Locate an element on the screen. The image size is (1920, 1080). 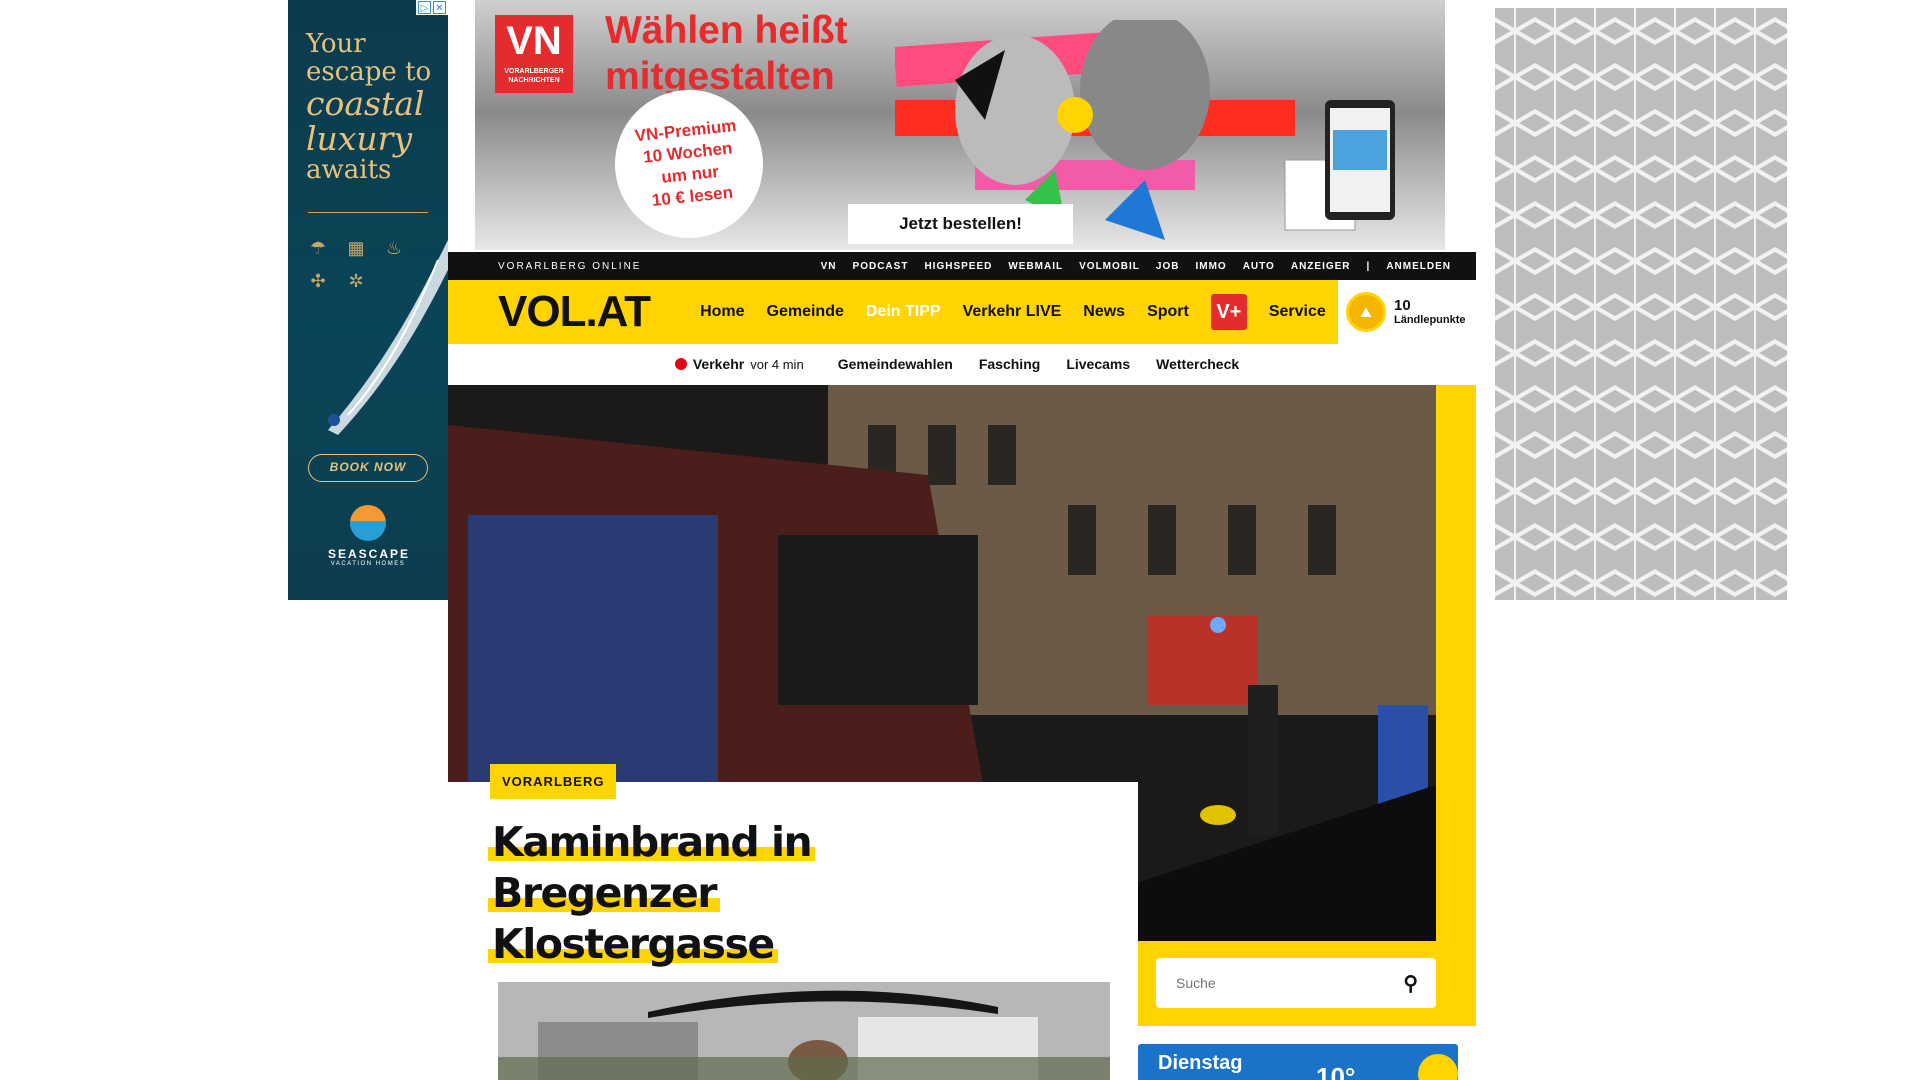
utility-link-volmobil: VOLMOBIL is located at coordinates (1109, 266).